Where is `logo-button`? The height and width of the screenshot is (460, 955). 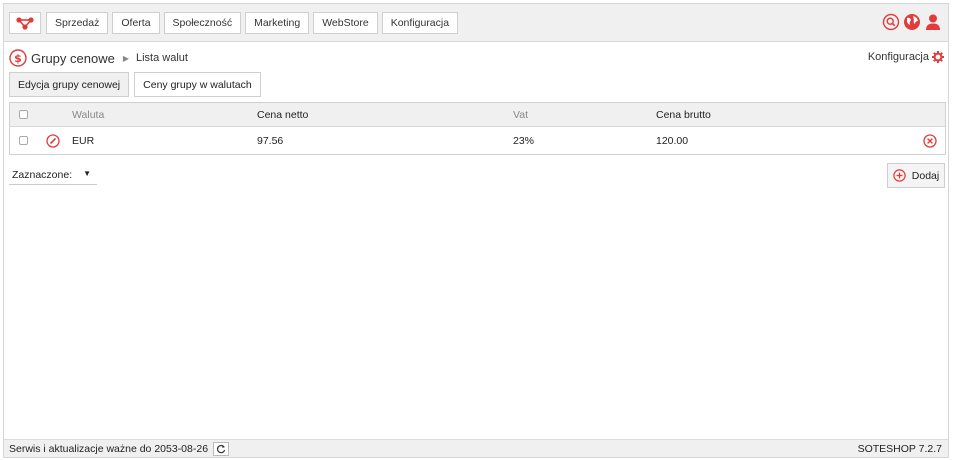
logo-button is located at coordinates (25, 23).